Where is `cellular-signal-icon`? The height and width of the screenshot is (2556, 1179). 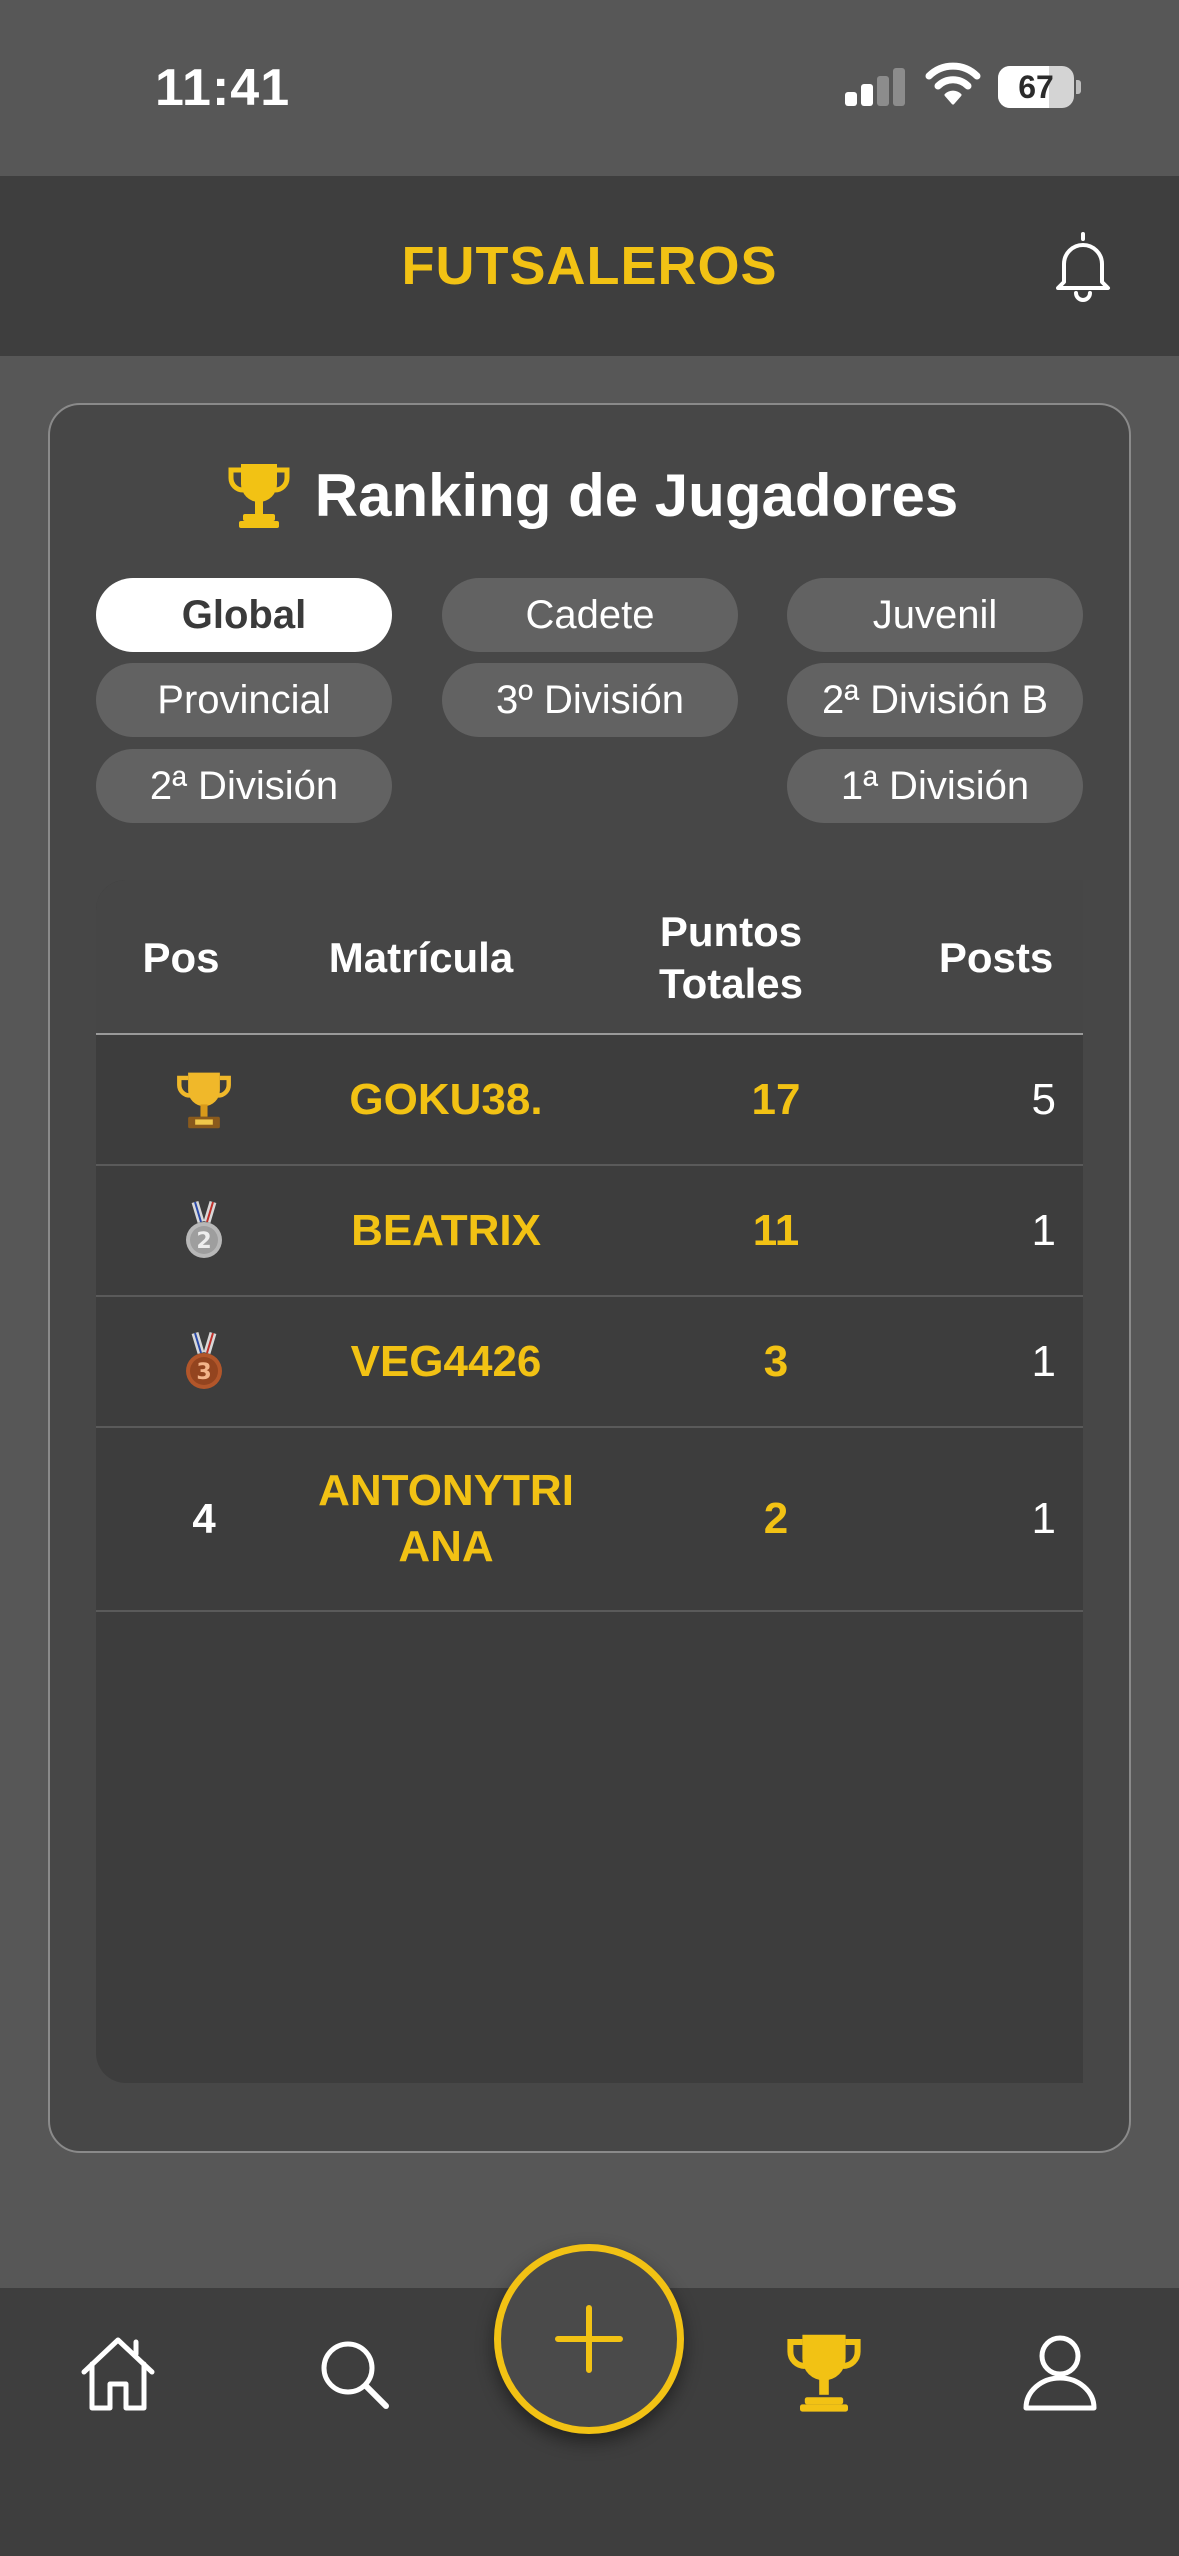 cellular-signal-icon is located at coordinates (875, 86).